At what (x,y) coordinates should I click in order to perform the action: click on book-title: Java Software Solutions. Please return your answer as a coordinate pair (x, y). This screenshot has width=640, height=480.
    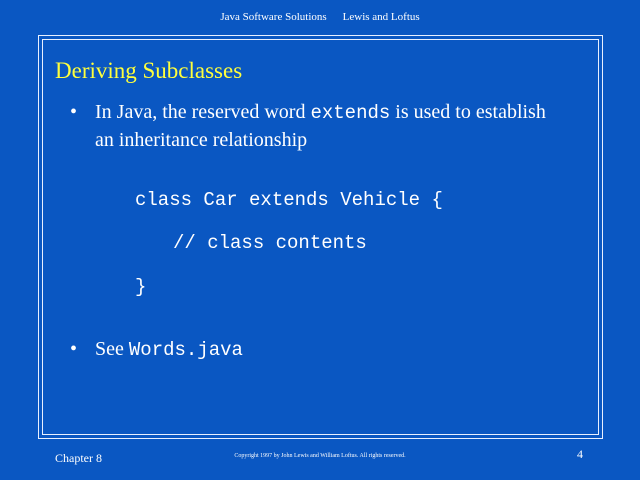
    Looking at the image, I should click on (273, 17).